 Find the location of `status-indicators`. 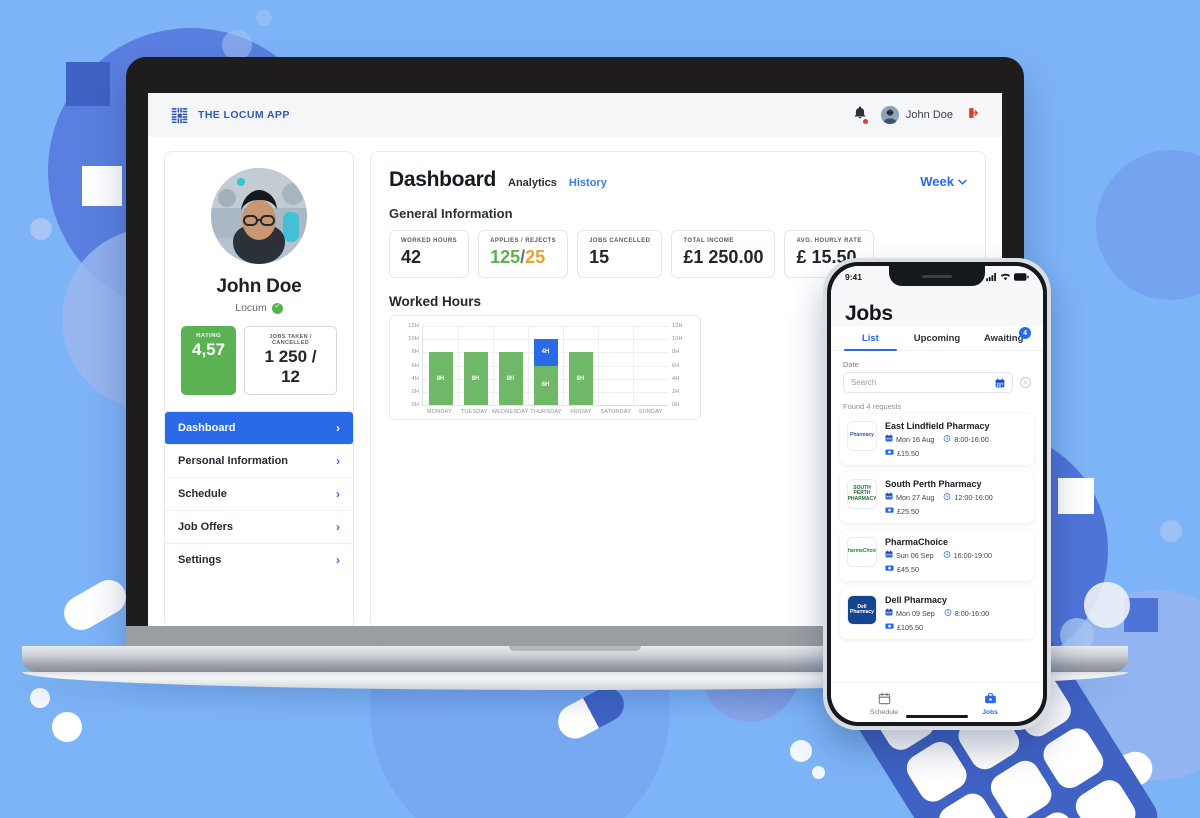

status-indicators is located at coordinates (1007, 277).